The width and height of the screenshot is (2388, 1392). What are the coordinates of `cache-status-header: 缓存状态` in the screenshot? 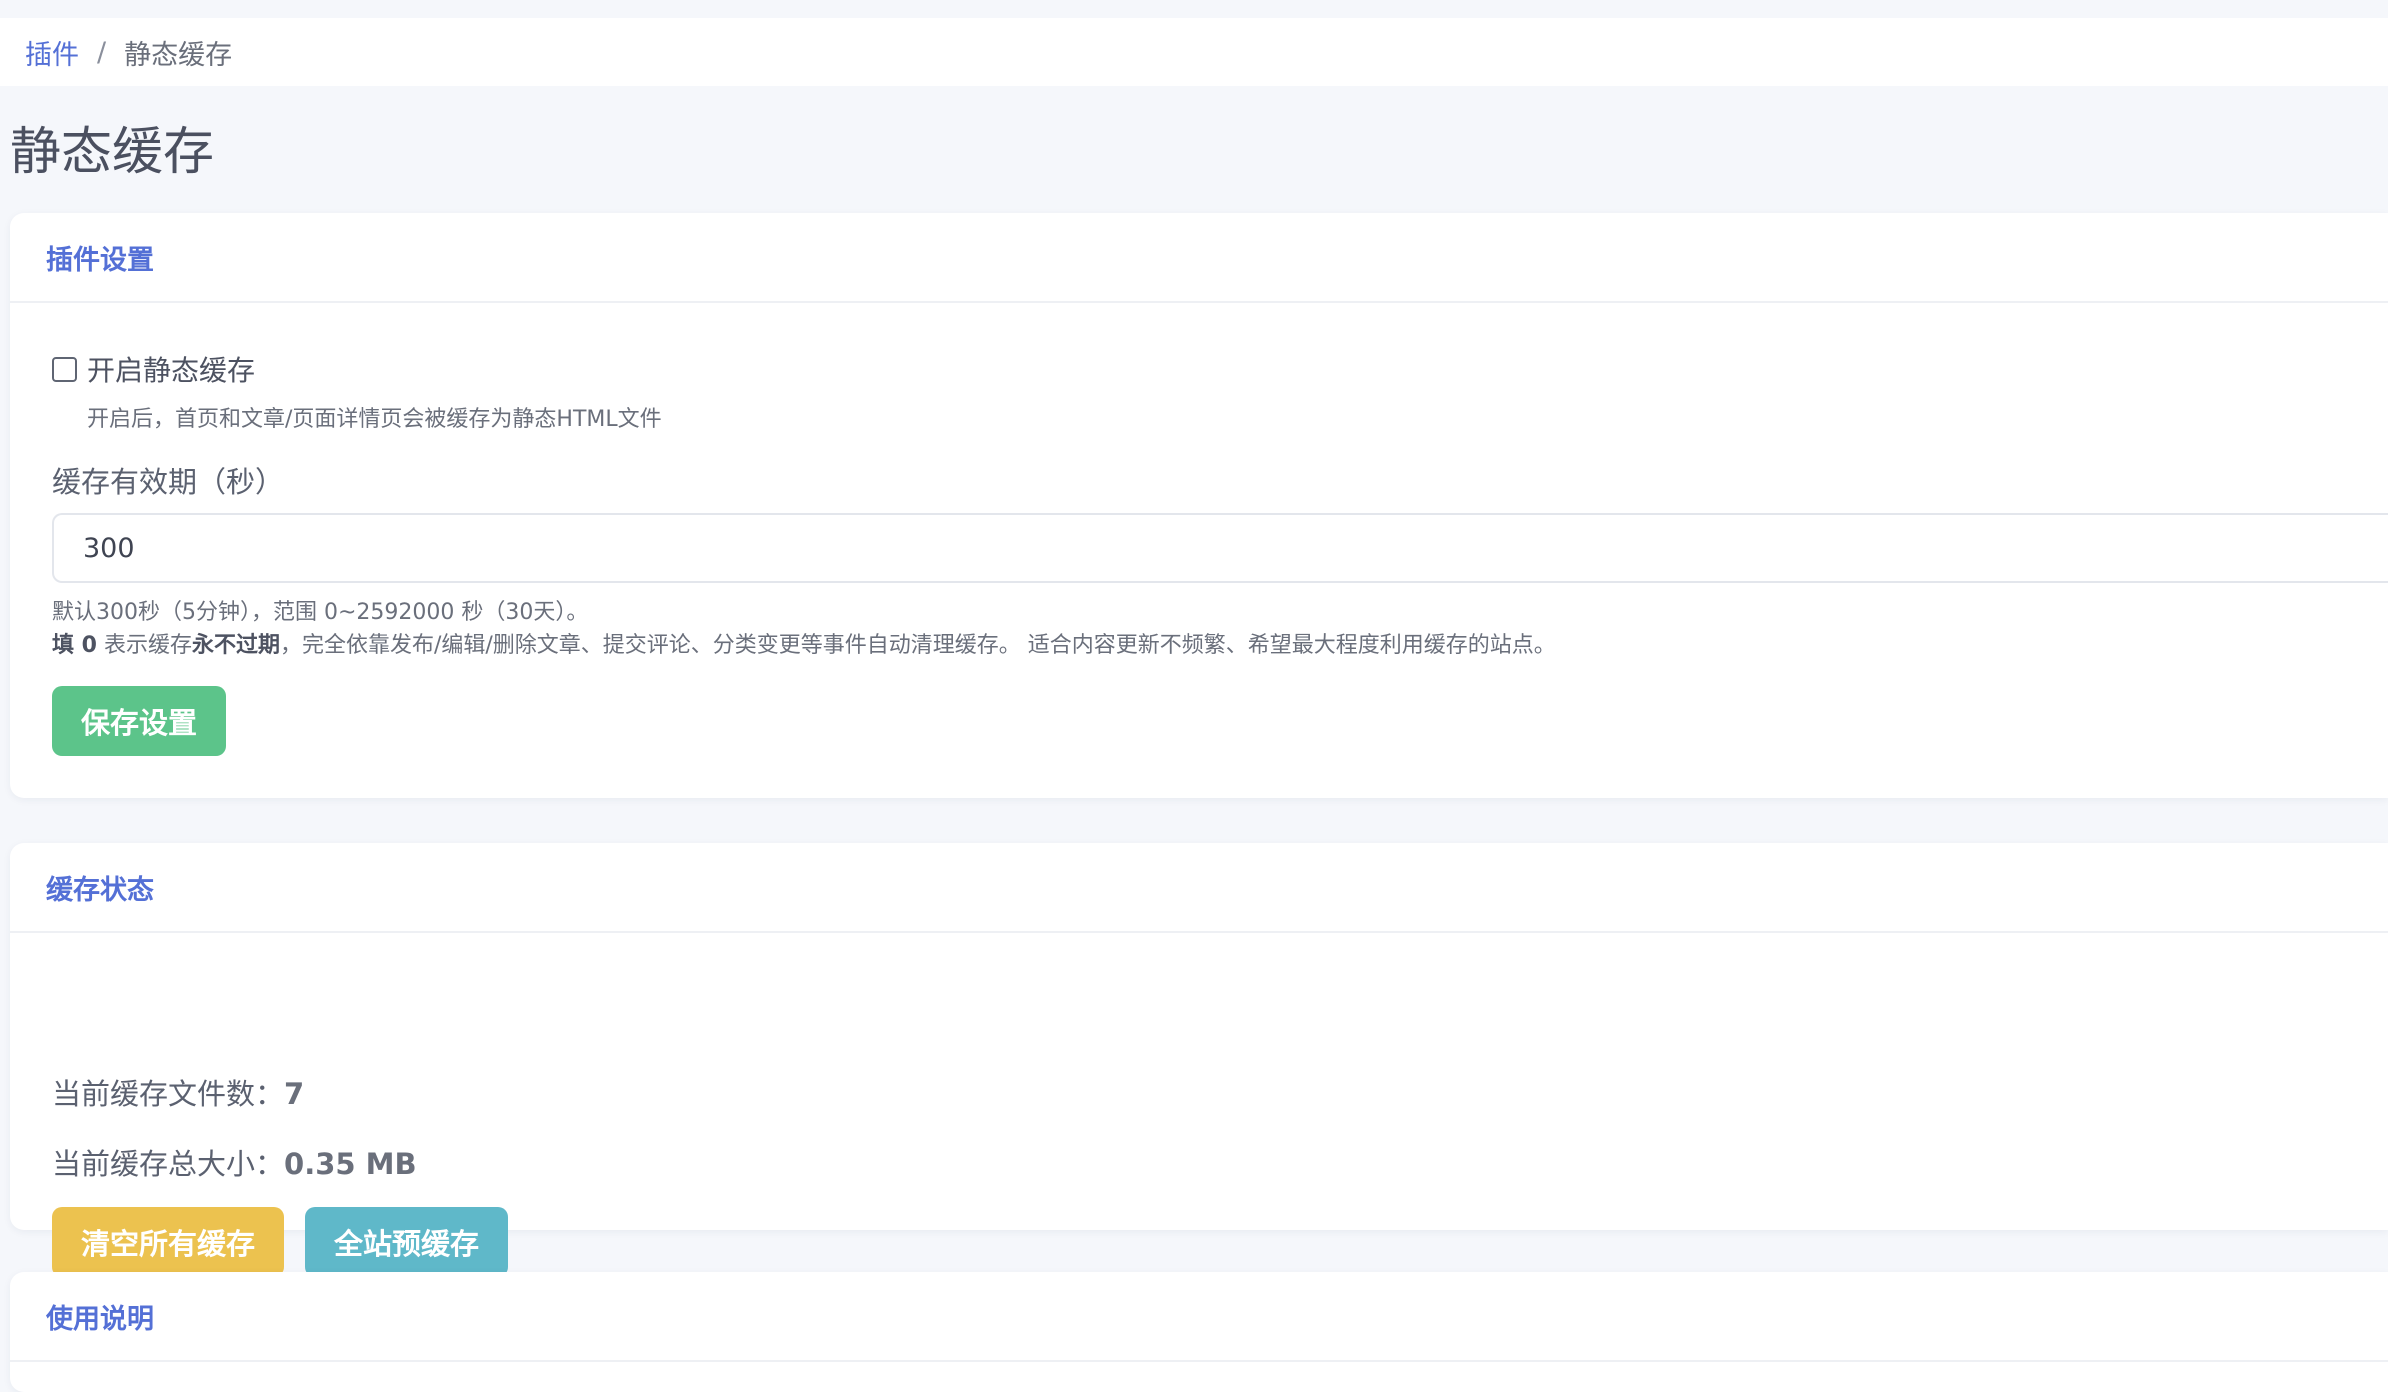 It's located at (1199, 888).